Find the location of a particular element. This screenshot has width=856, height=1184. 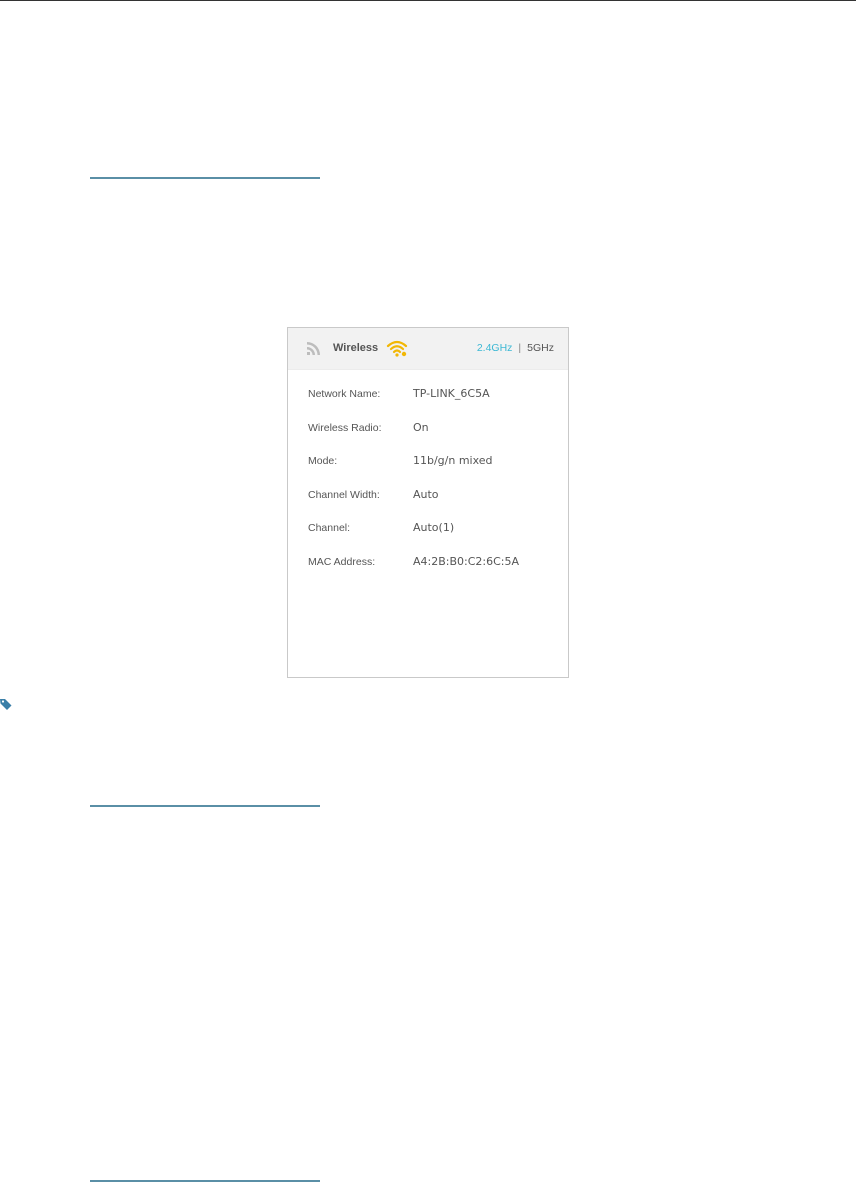

info-label: MAC Address: is located at coordinates (342, 561).